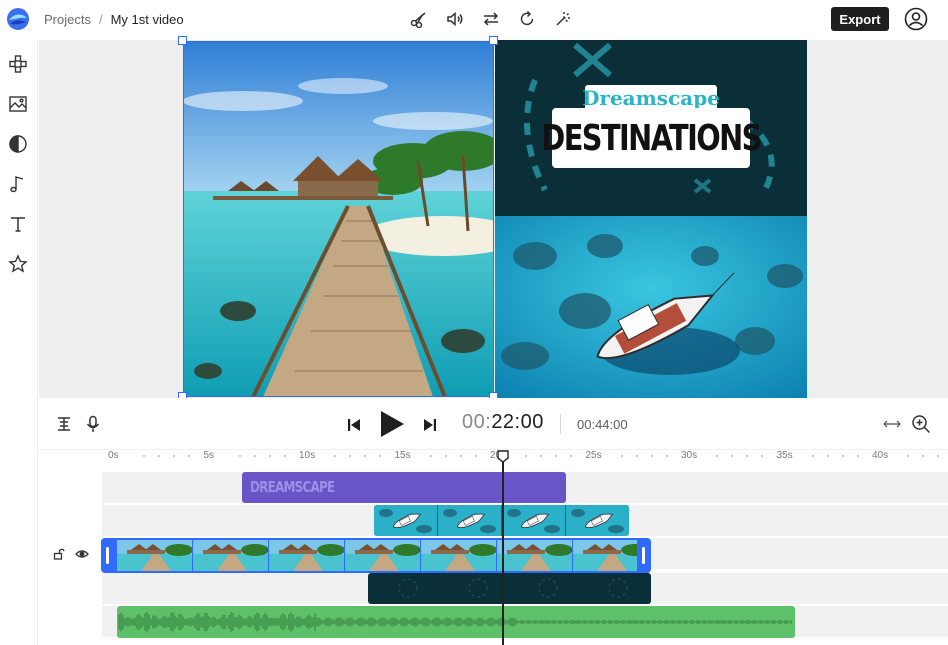 The height and width of the screenshot is (645, 948). I want to click on resize-handle-top-right, so click(493, 40).